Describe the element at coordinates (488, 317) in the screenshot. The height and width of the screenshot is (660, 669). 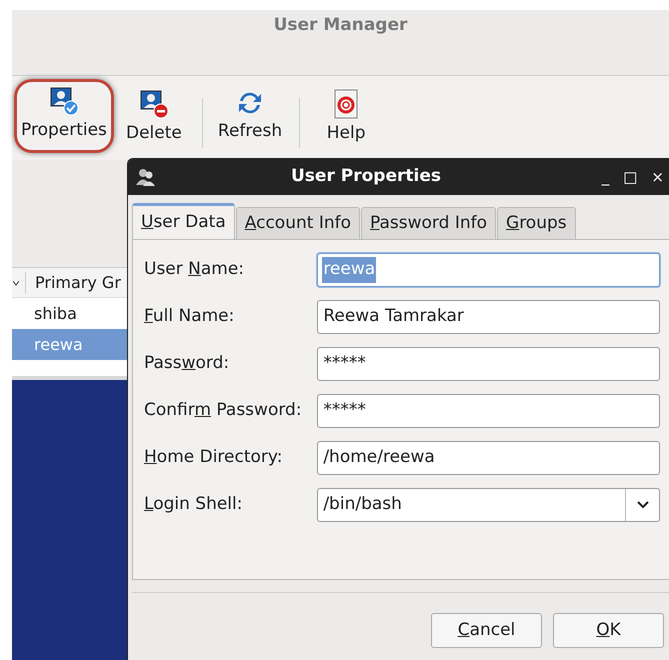
I see `input-field: Reewa Tamrakar` at that location.